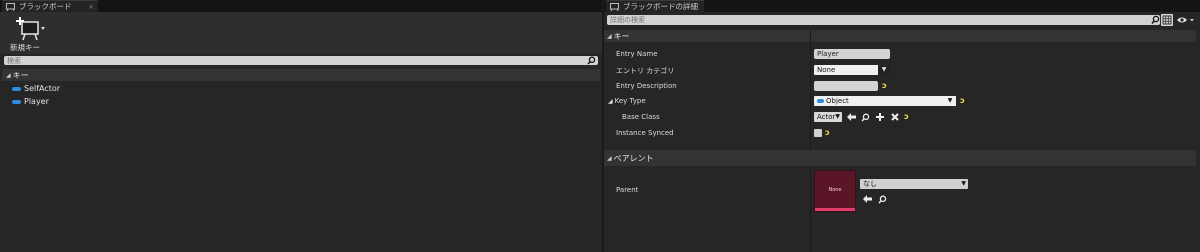 The width and height of the screenshot is (1200, 252). Describe the element at coordinates (301, 33) in the screenshot. I see `toolbar: 新規キー` at that location.